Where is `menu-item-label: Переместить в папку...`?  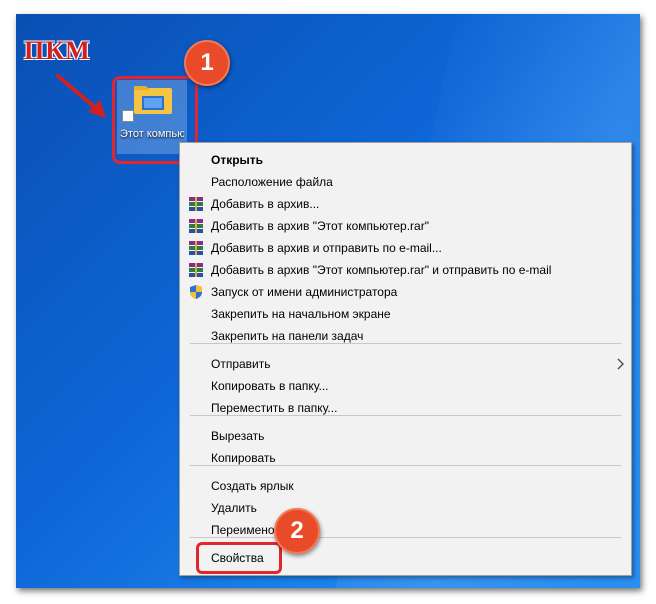 menu-item-label: Переместить в папку... is located at coordinates (274, 408).